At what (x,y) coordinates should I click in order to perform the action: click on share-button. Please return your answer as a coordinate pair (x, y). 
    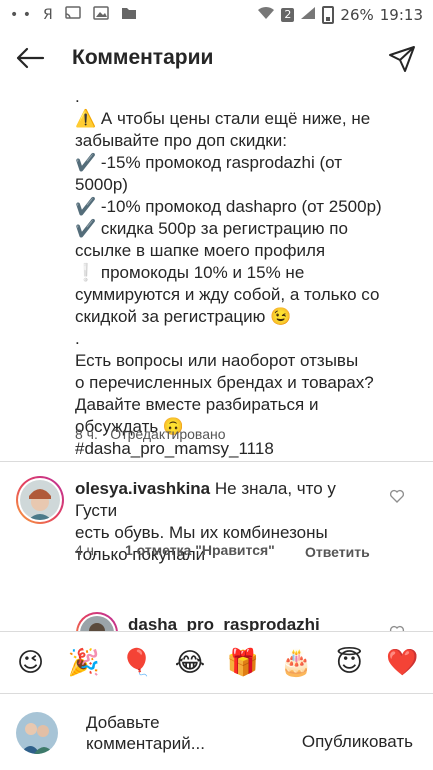
    Looking at the image, I should click on (402, 59).